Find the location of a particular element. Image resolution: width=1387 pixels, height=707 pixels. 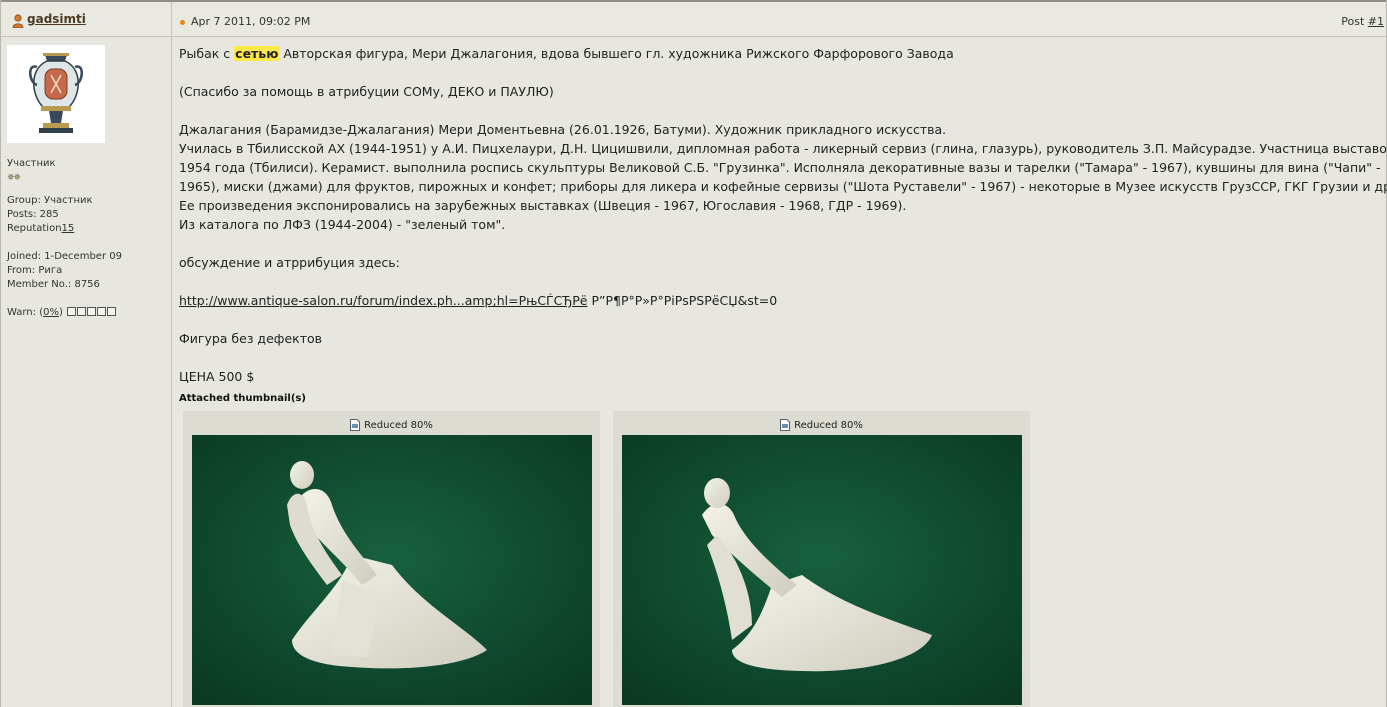

user-member-no: Member No.: 8756 is located at coordinates (53, 284).